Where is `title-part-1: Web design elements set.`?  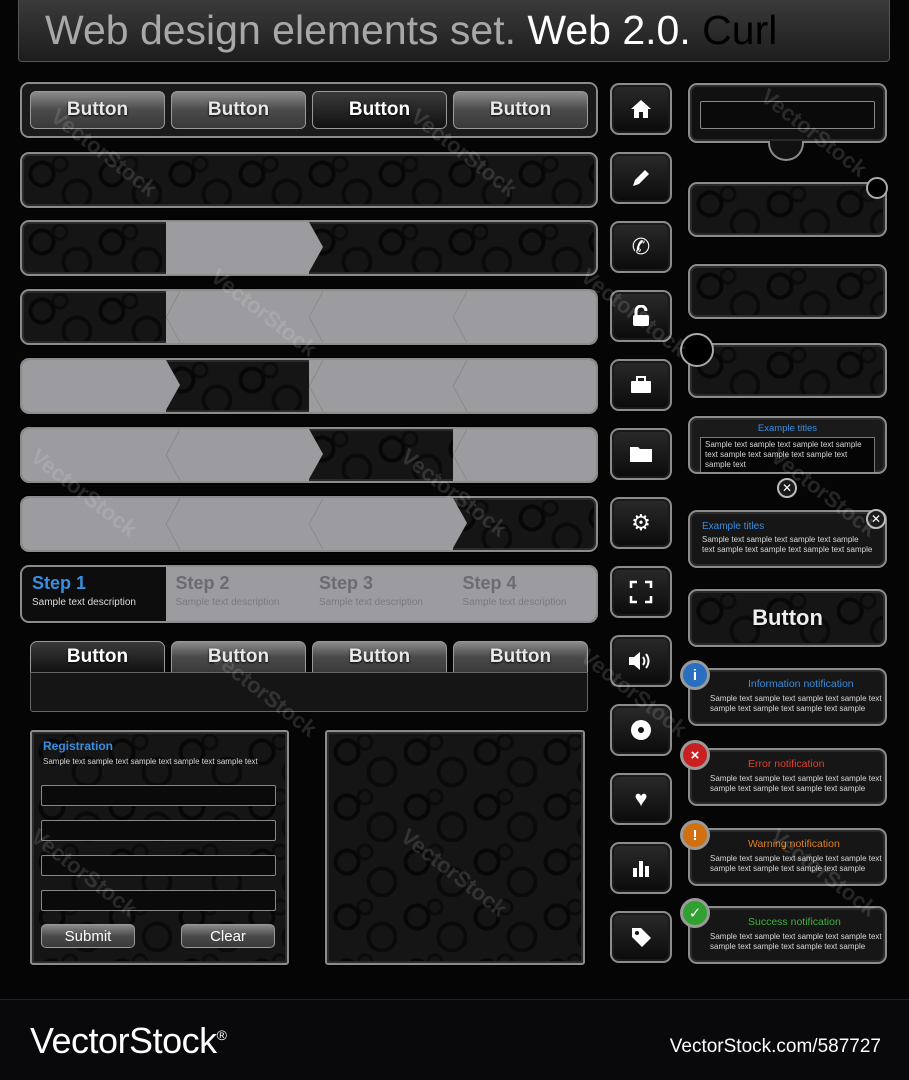 title-part-1: Web design elements set. is located at coordinates (280, 30).